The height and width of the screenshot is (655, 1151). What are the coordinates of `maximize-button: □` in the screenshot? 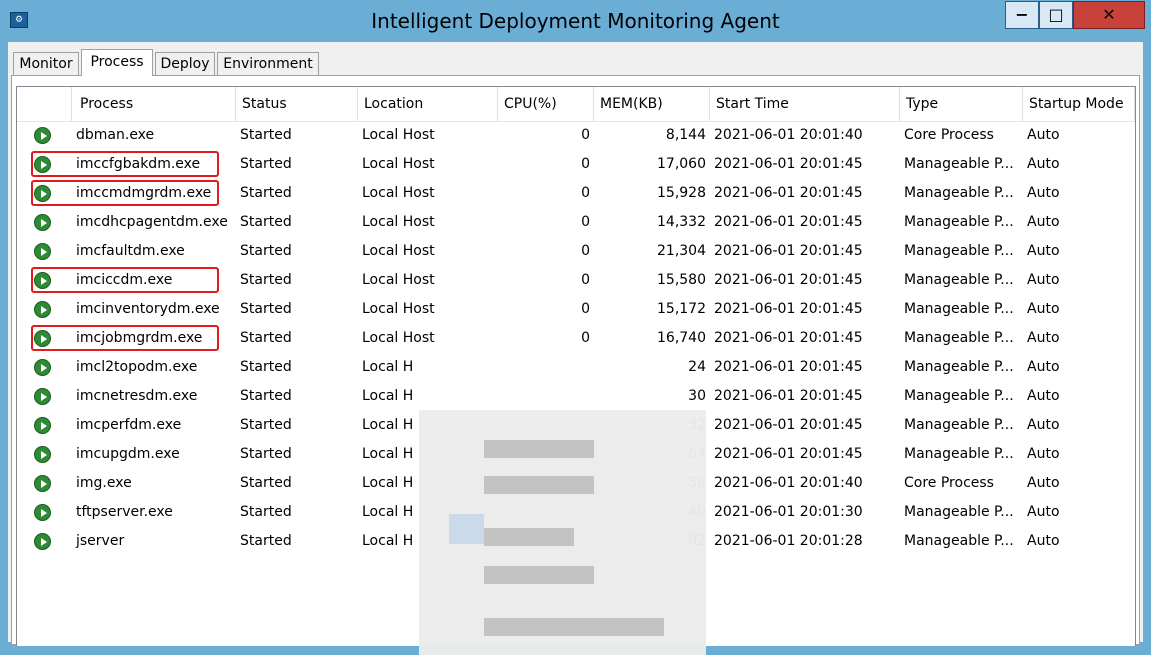 It's located at (1056, 15).